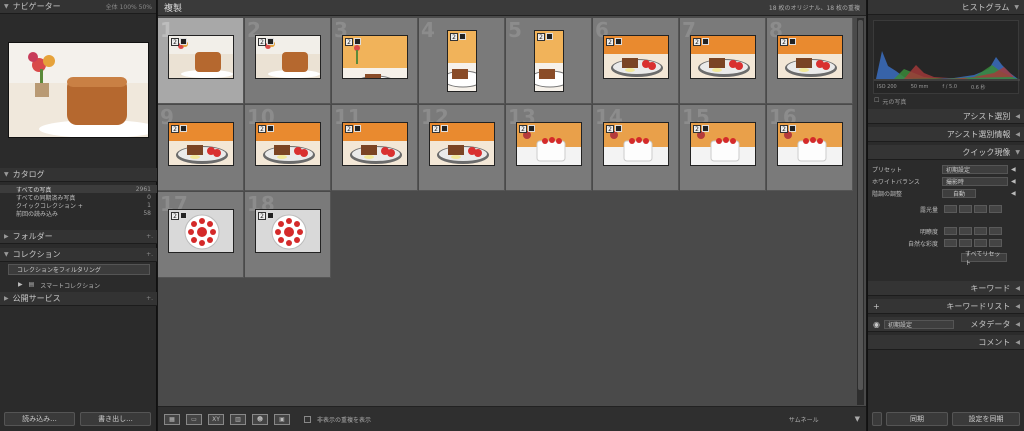 The width and height of the screenshot is (1024, 431). I want to click on scrollbar-thumb, so click(860, 205).